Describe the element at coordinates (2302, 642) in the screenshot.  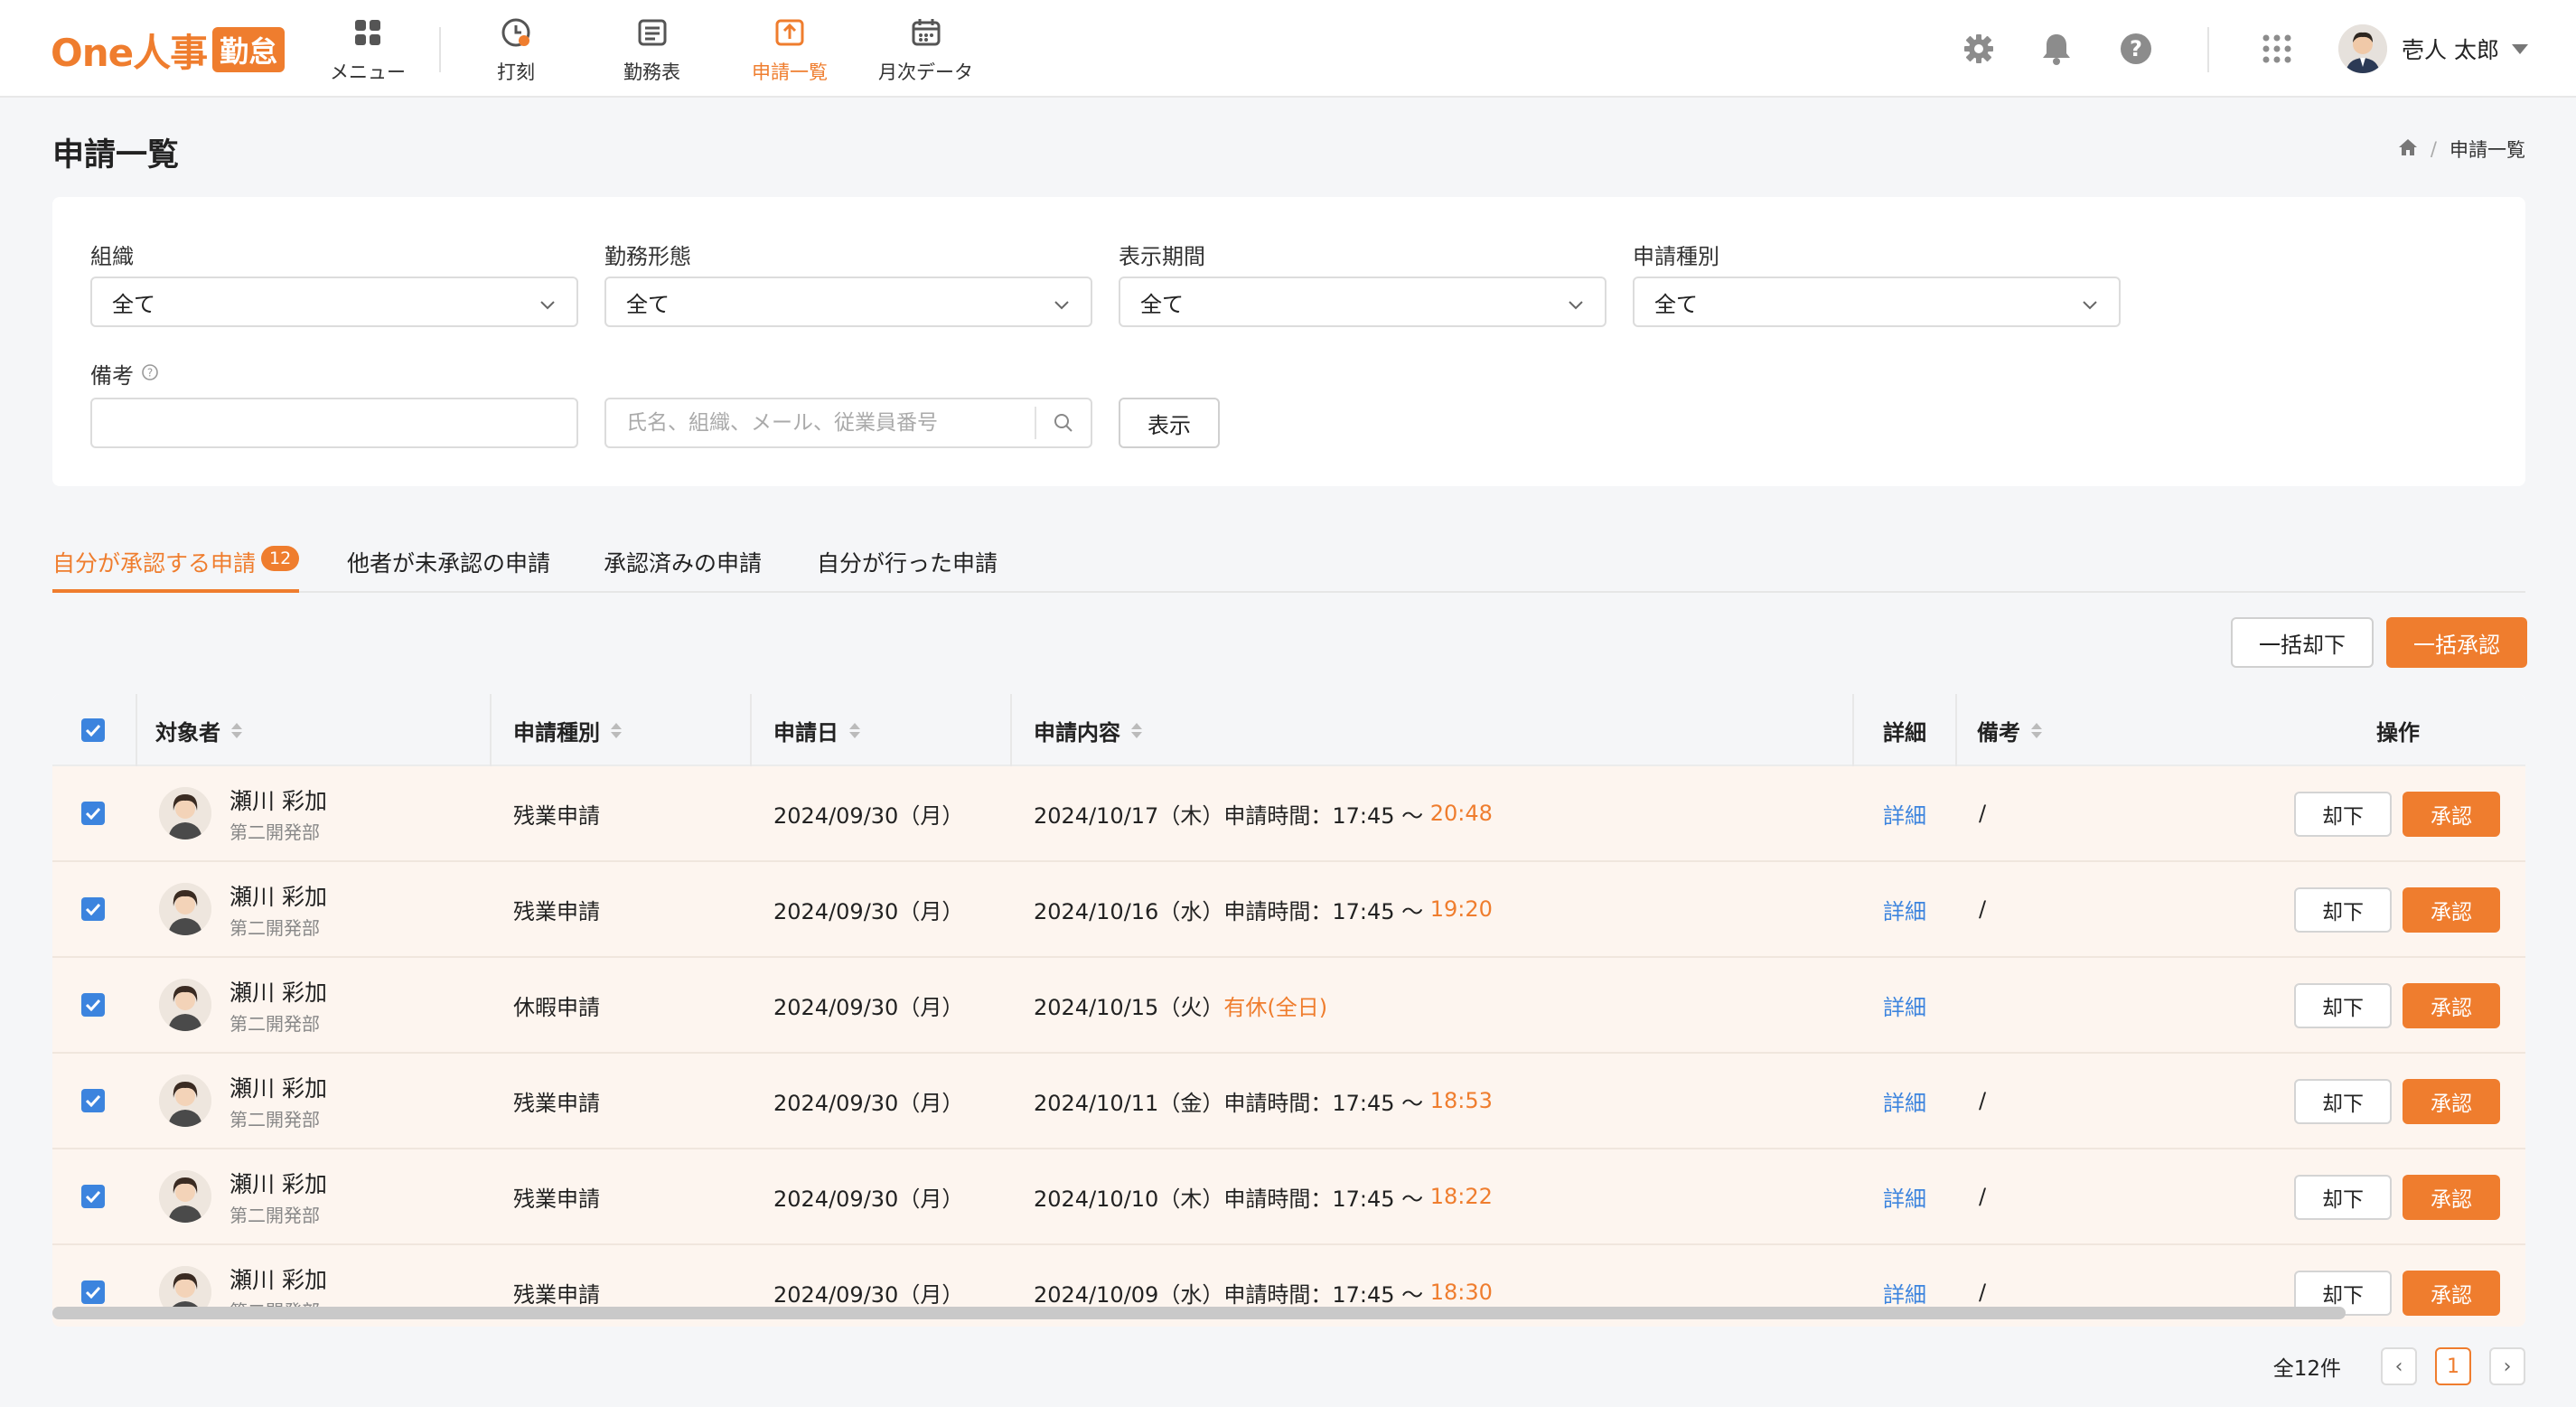
I see `bulk-reject-button: 一括却下` at that location.